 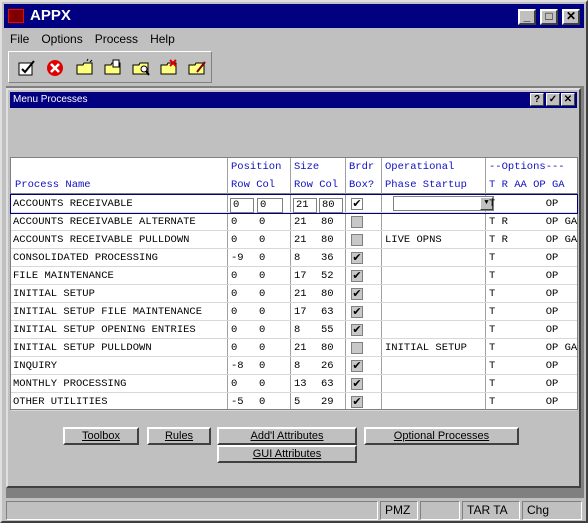 What do you see at coordinates (27, 68) in the screenshot?
I see `ok-check-icon` at bounding box center [27, 68].